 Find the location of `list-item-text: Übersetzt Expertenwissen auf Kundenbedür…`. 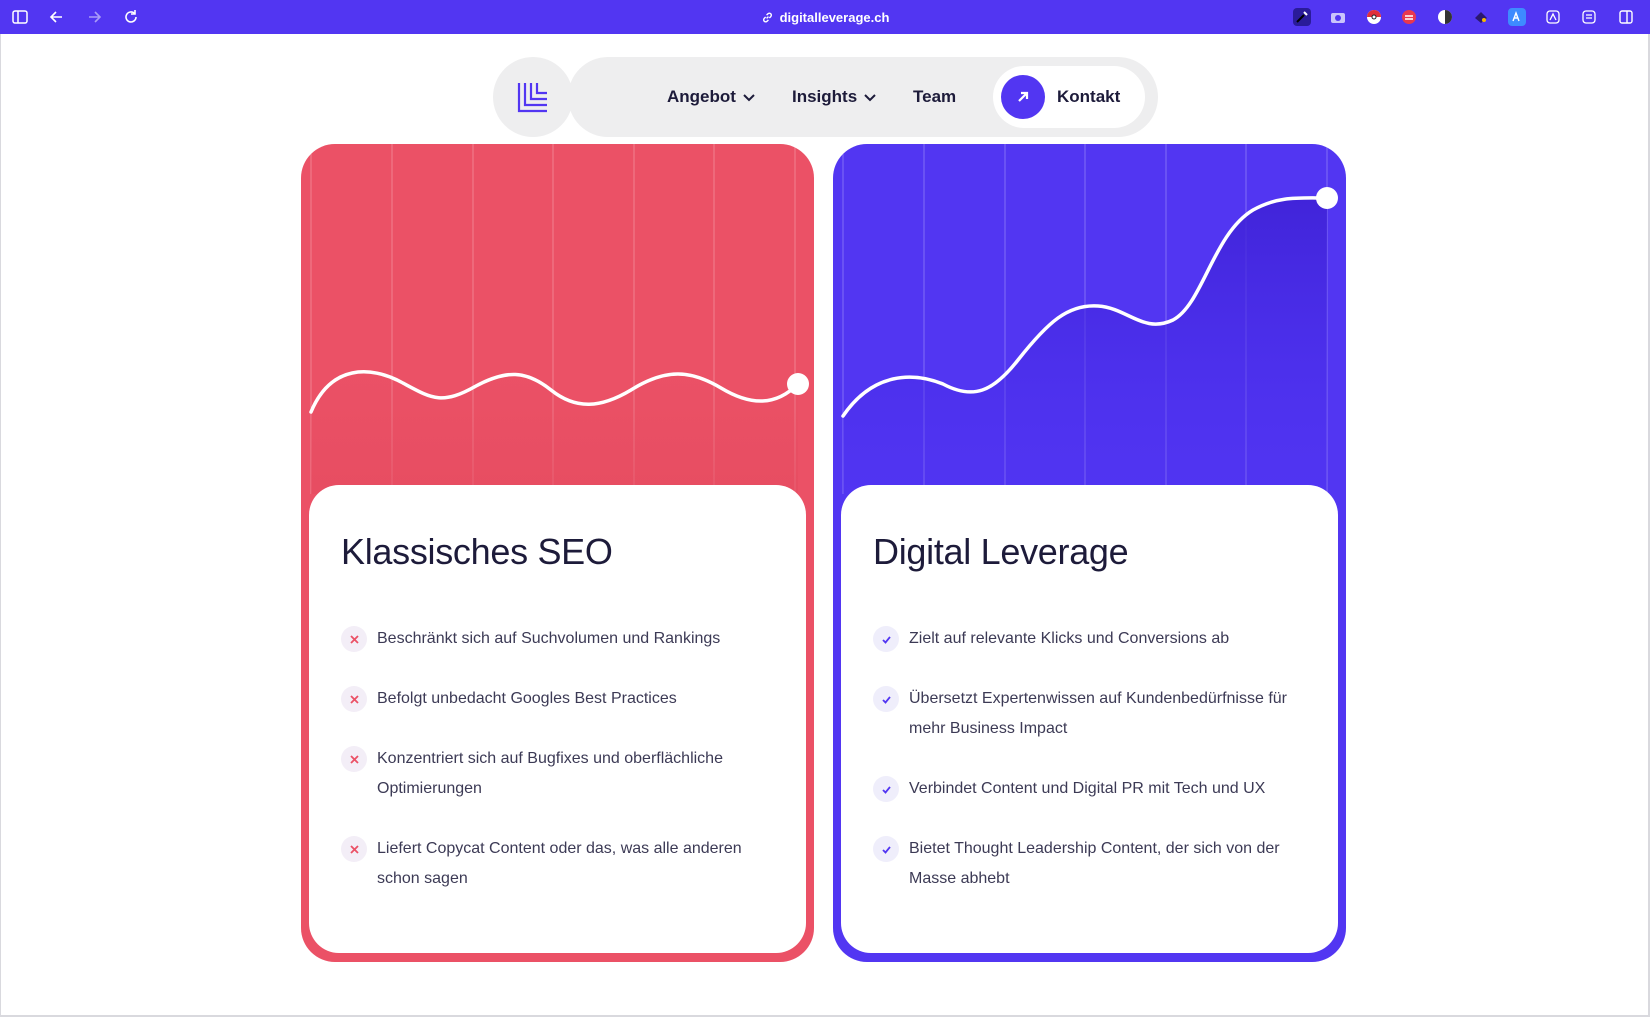

list-item-text: Übersetzt Expertenwissen auf Kundenbedür… is located at coordinates (1098, 713).